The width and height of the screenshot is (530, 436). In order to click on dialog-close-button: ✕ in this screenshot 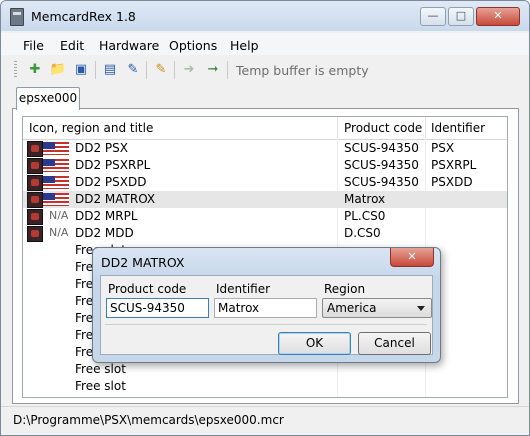, I will do `click(412, 257)`.